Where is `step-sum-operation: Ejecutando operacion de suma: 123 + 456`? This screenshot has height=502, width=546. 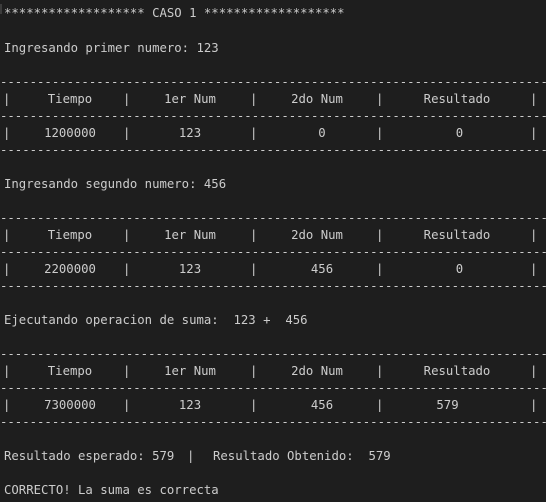 step-sum-operation: Ejecutando operacion de suma: 123 + 456 is located at coordinates (156, 320).